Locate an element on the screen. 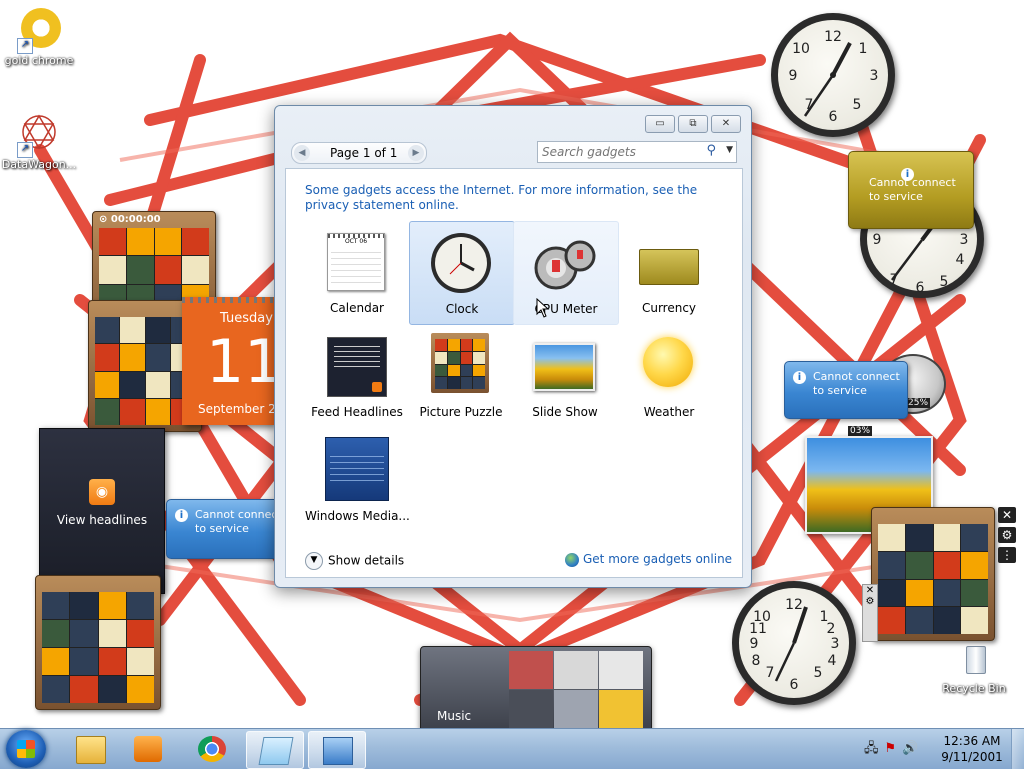 The image size is (1024, 769). gadget-label: Picture Puzzle is located at coordinates (461, 412).